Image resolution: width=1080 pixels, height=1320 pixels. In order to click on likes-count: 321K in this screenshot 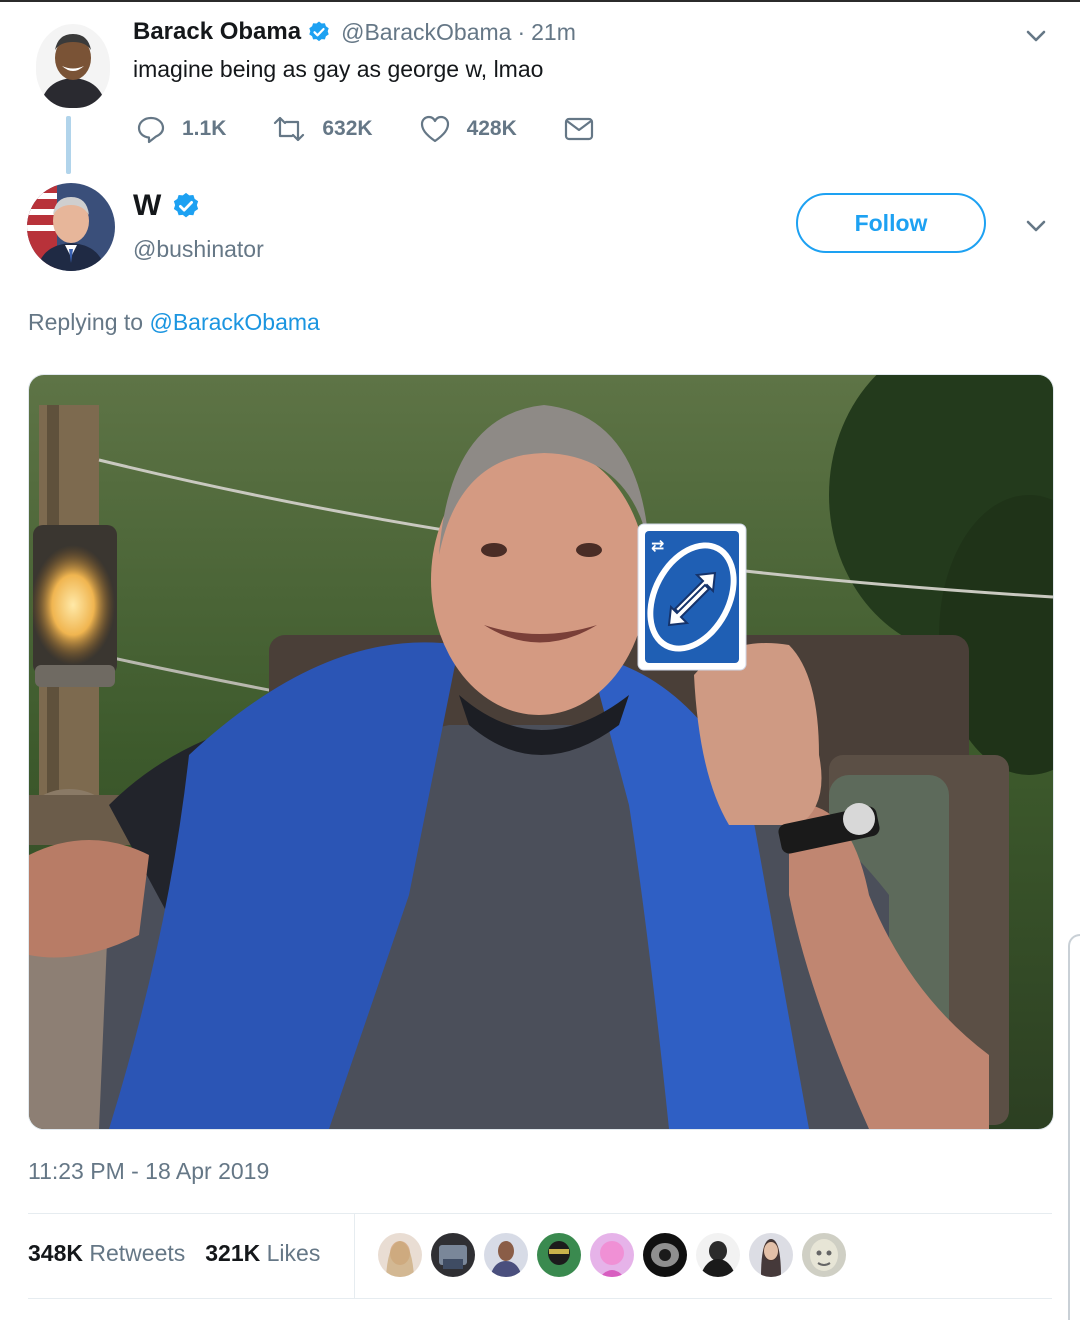, I will do `click(233, 1253)`.